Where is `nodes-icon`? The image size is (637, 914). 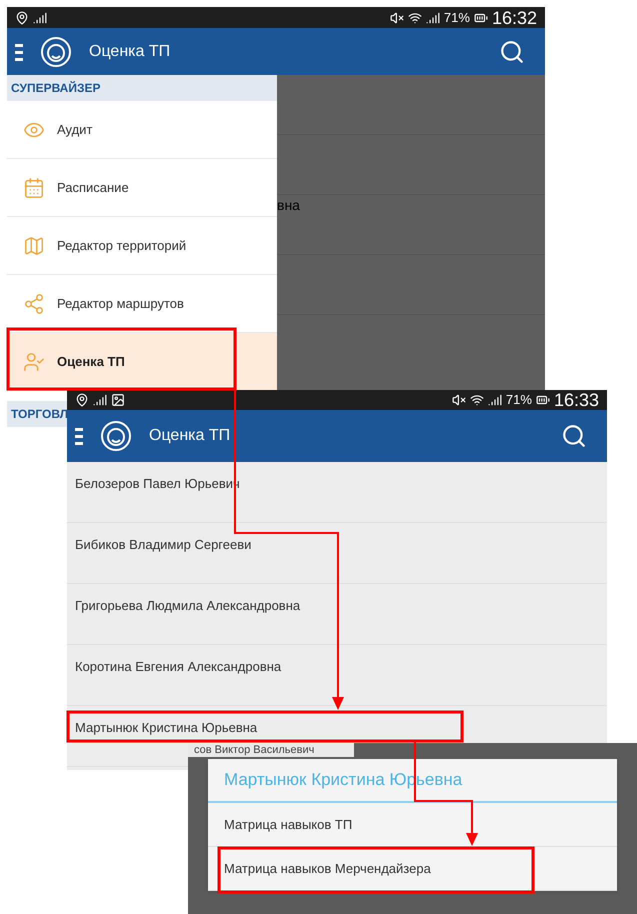
nodes-icon is located at coordinates (34, 303).